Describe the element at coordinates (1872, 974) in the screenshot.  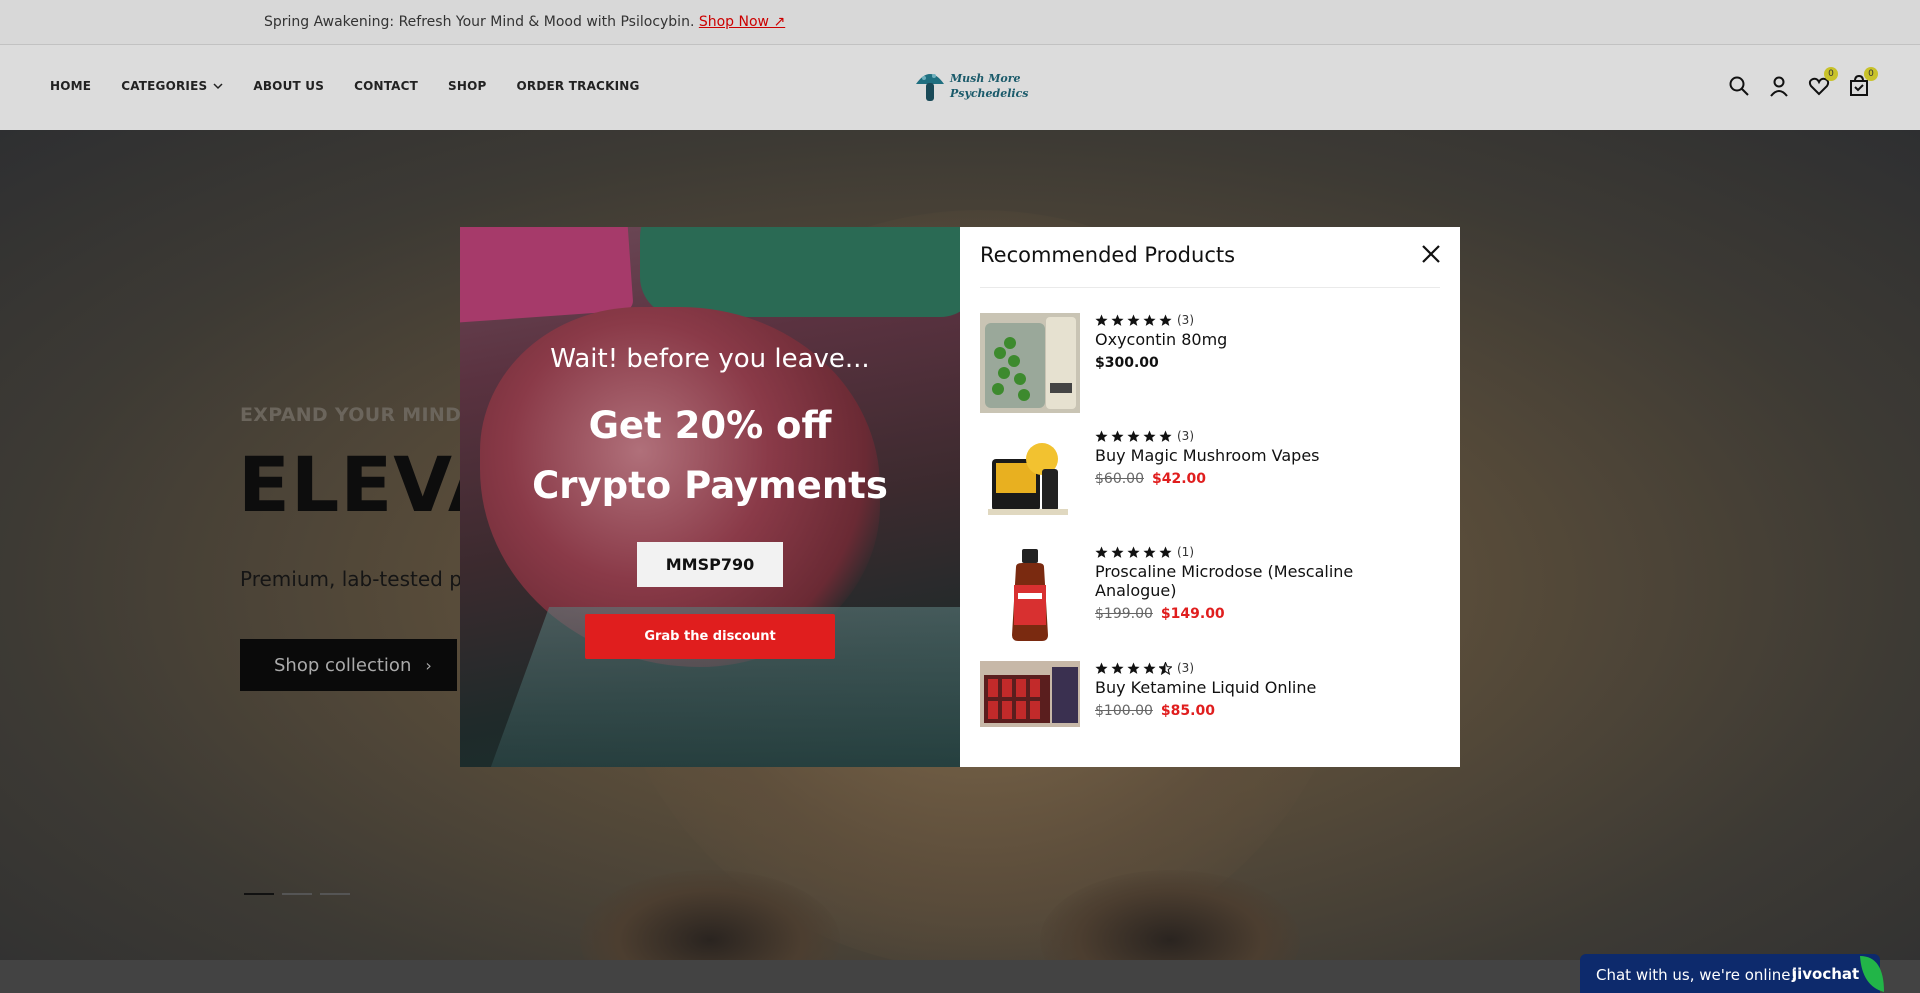
I see `chat-leaf-icon` at that location.